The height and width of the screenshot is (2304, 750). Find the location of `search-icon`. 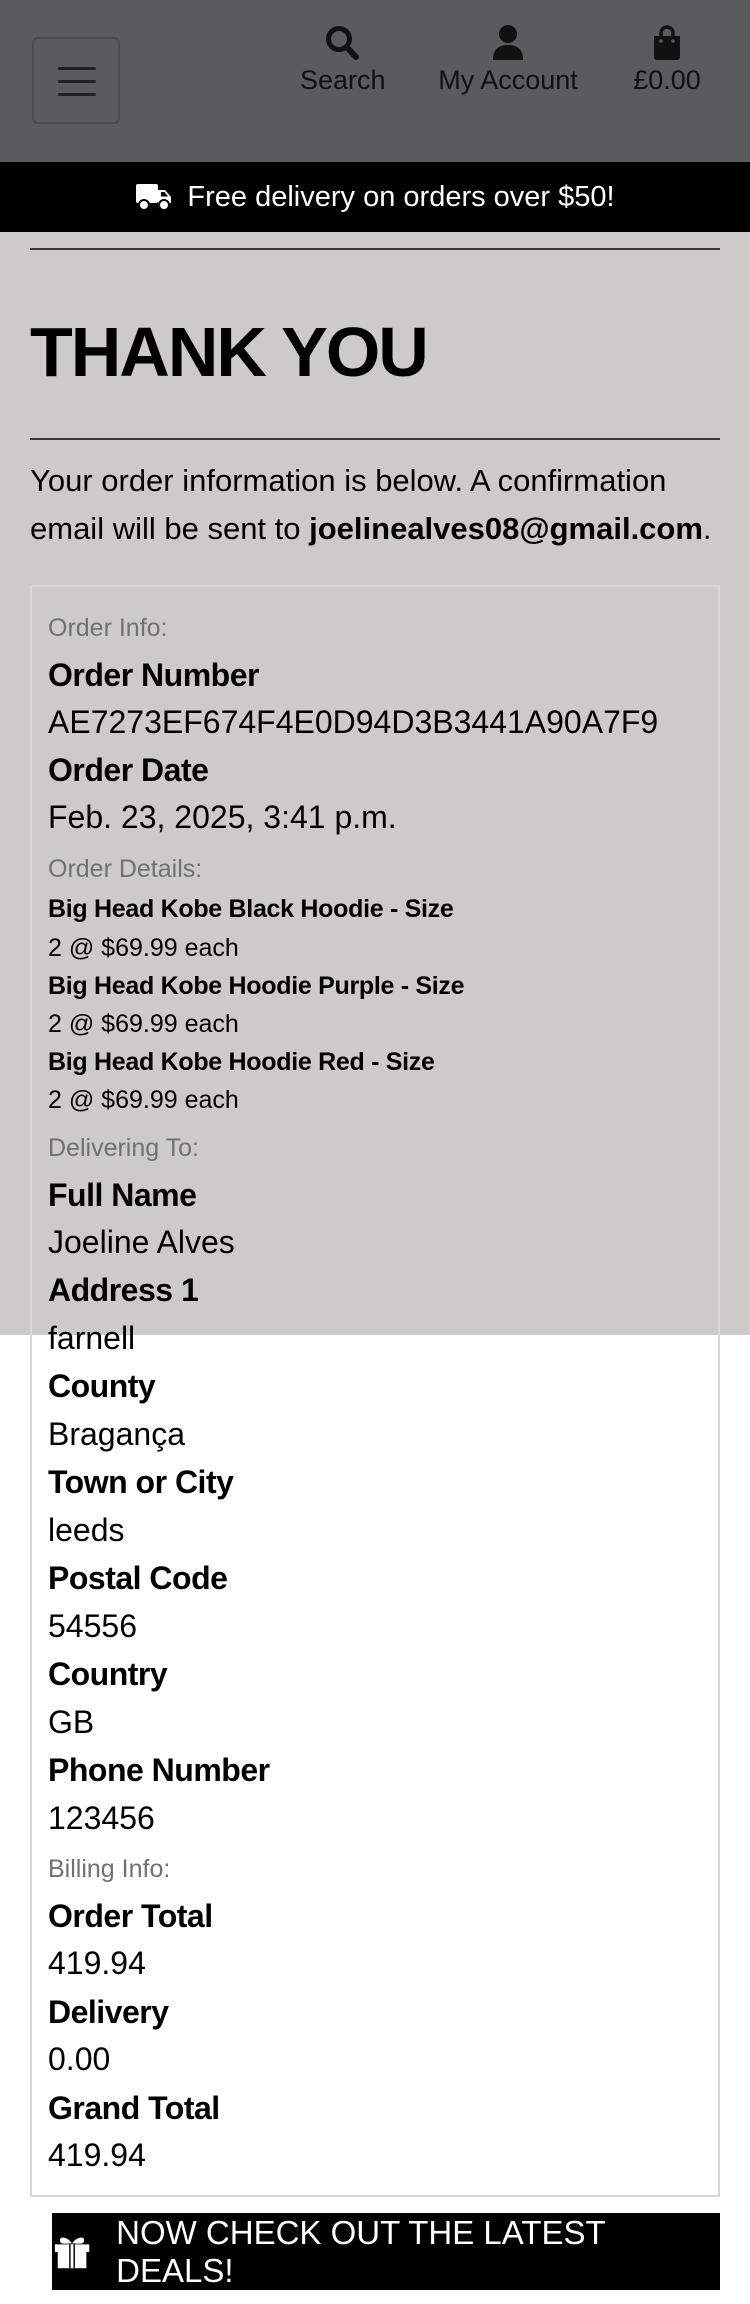

search-icon is located at coordinates (342, 43).